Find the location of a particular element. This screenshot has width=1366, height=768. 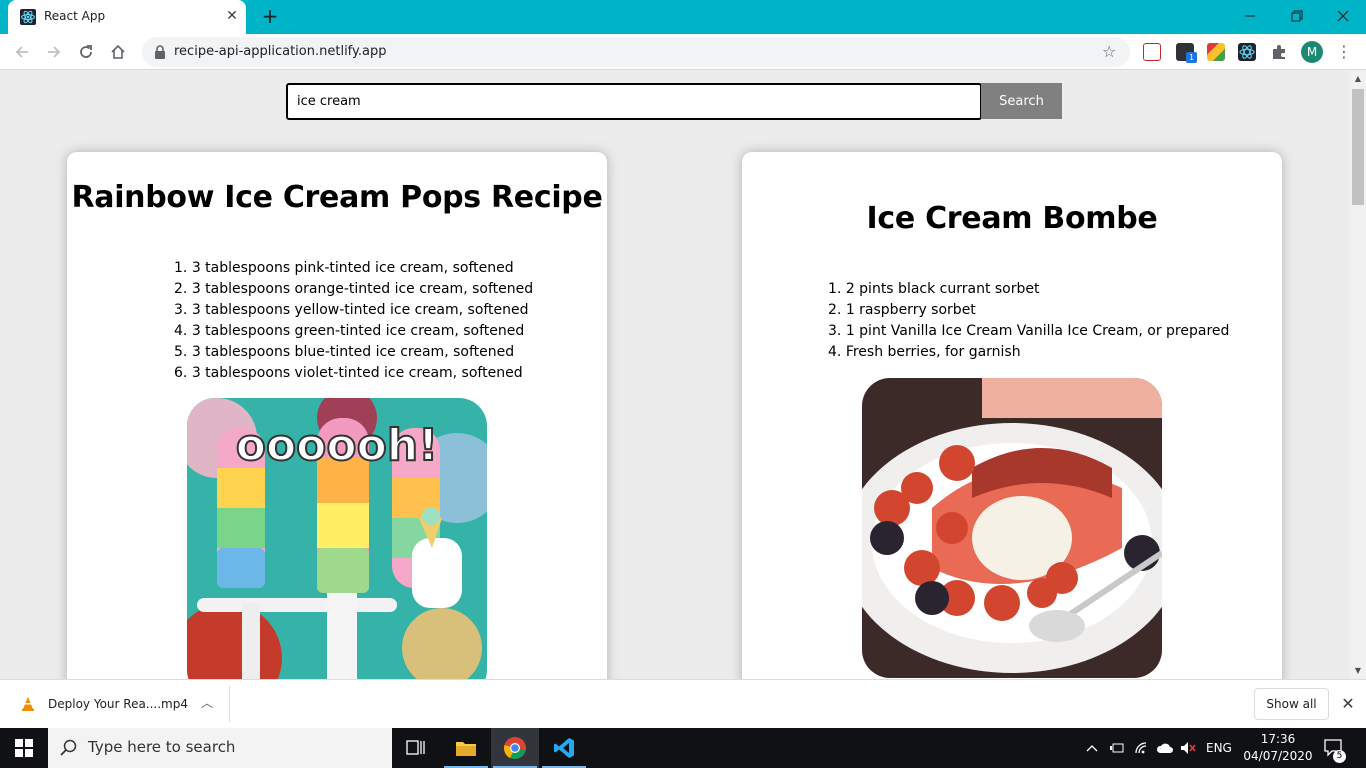

chrome-taskbar-icon is located at coordinates (515, 748).